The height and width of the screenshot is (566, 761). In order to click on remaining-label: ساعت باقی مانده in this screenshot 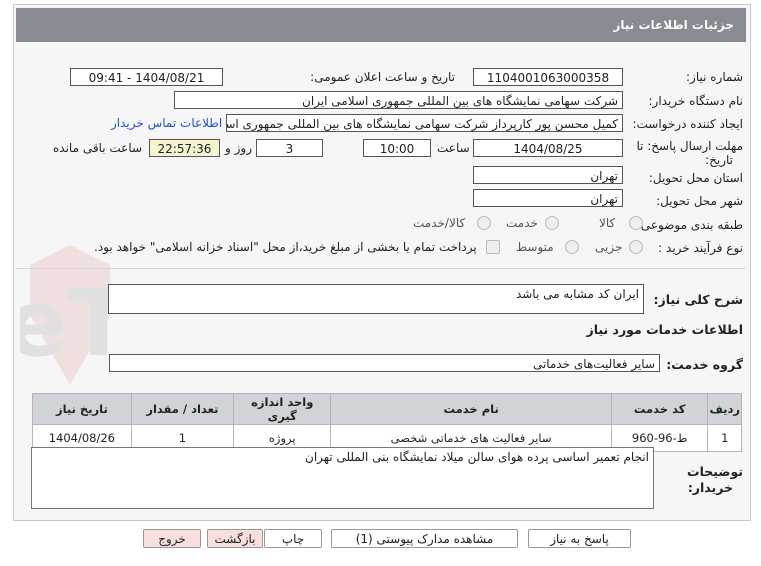, I will do `click(98, 148)`.